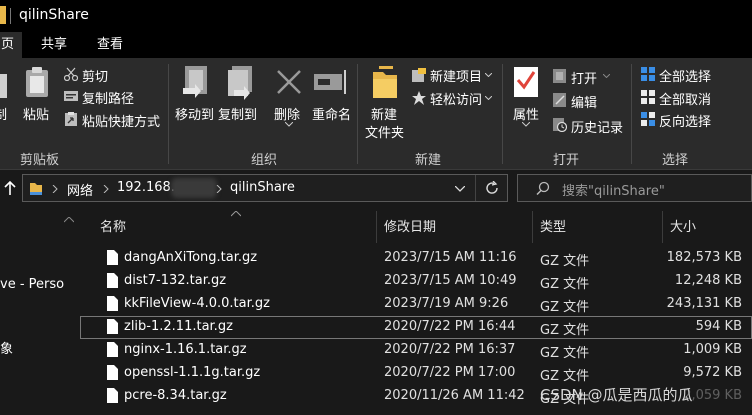  Describe the element at coordinates (616, 395) in the screenshot. I see `watermark: CSDN @瓜是西瓜的瓜` at that location.